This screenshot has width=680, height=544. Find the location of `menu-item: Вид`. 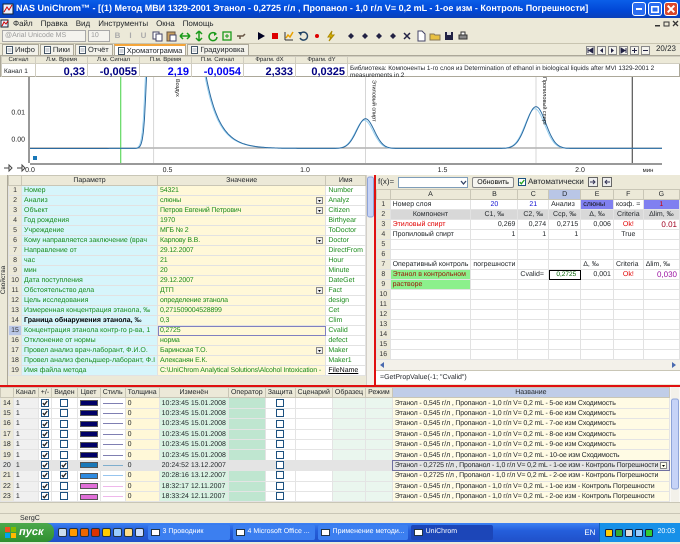

menu-item: Вид is located at coordinates (83, 23).